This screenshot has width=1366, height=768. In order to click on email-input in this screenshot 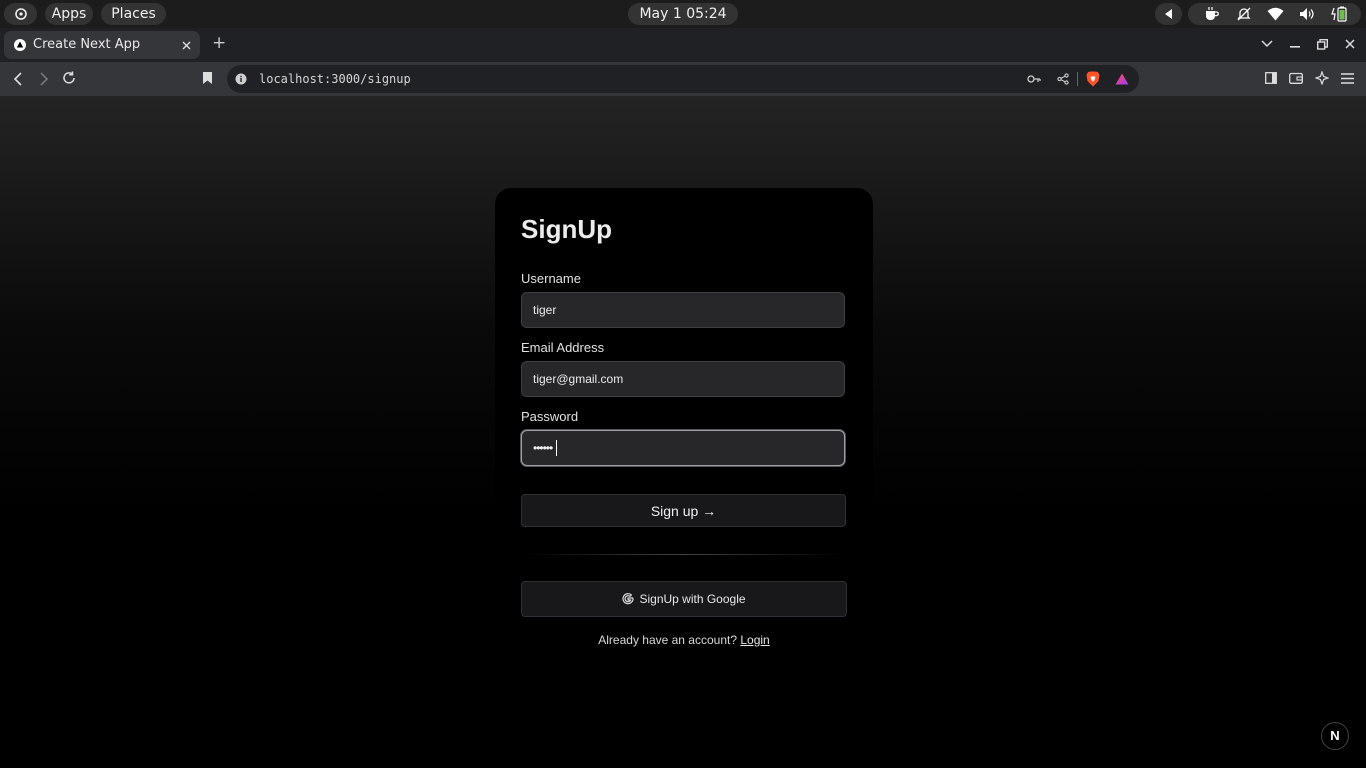, I will do `click(683, 379)`.